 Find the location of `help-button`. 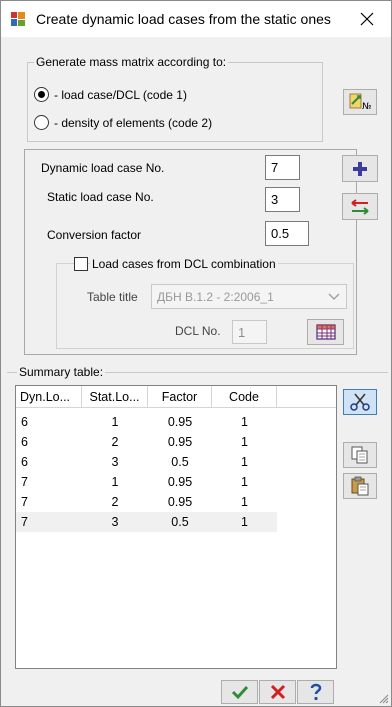

help-button is located at coordinates (315, 692).